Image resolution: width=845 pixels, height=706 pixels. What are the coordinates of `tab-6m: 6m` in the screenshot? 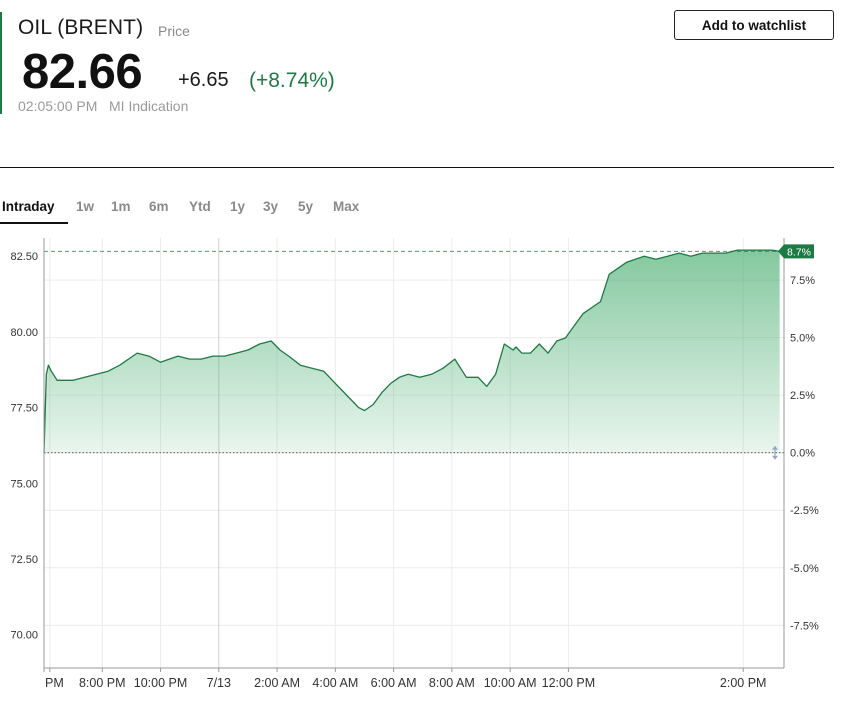 It's located at (159, 206).